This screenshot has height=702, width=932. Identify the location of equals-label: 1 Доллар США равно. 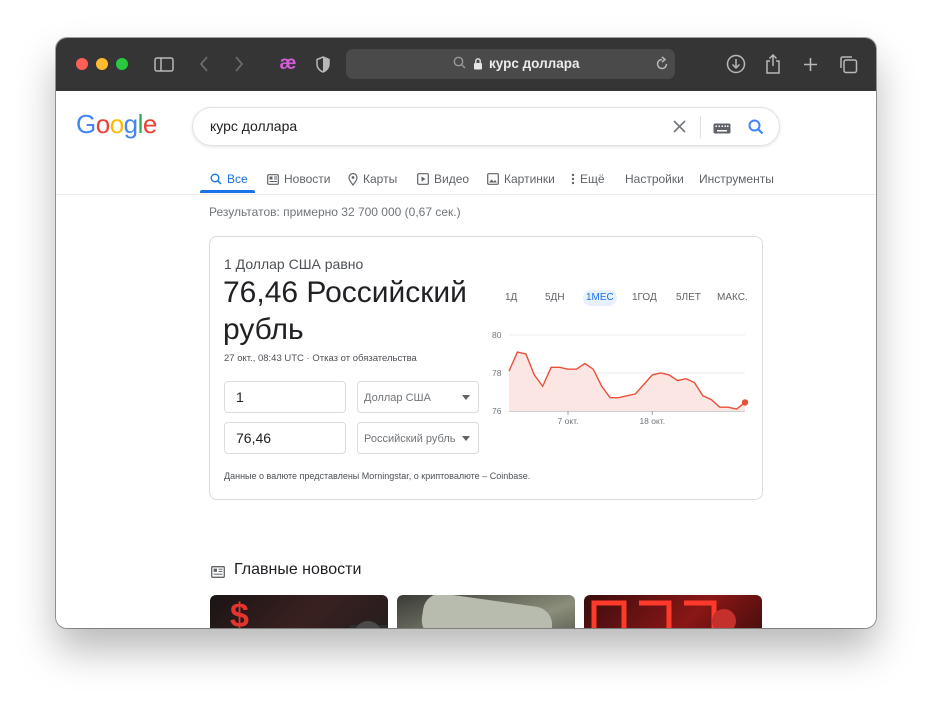
(294, 264).